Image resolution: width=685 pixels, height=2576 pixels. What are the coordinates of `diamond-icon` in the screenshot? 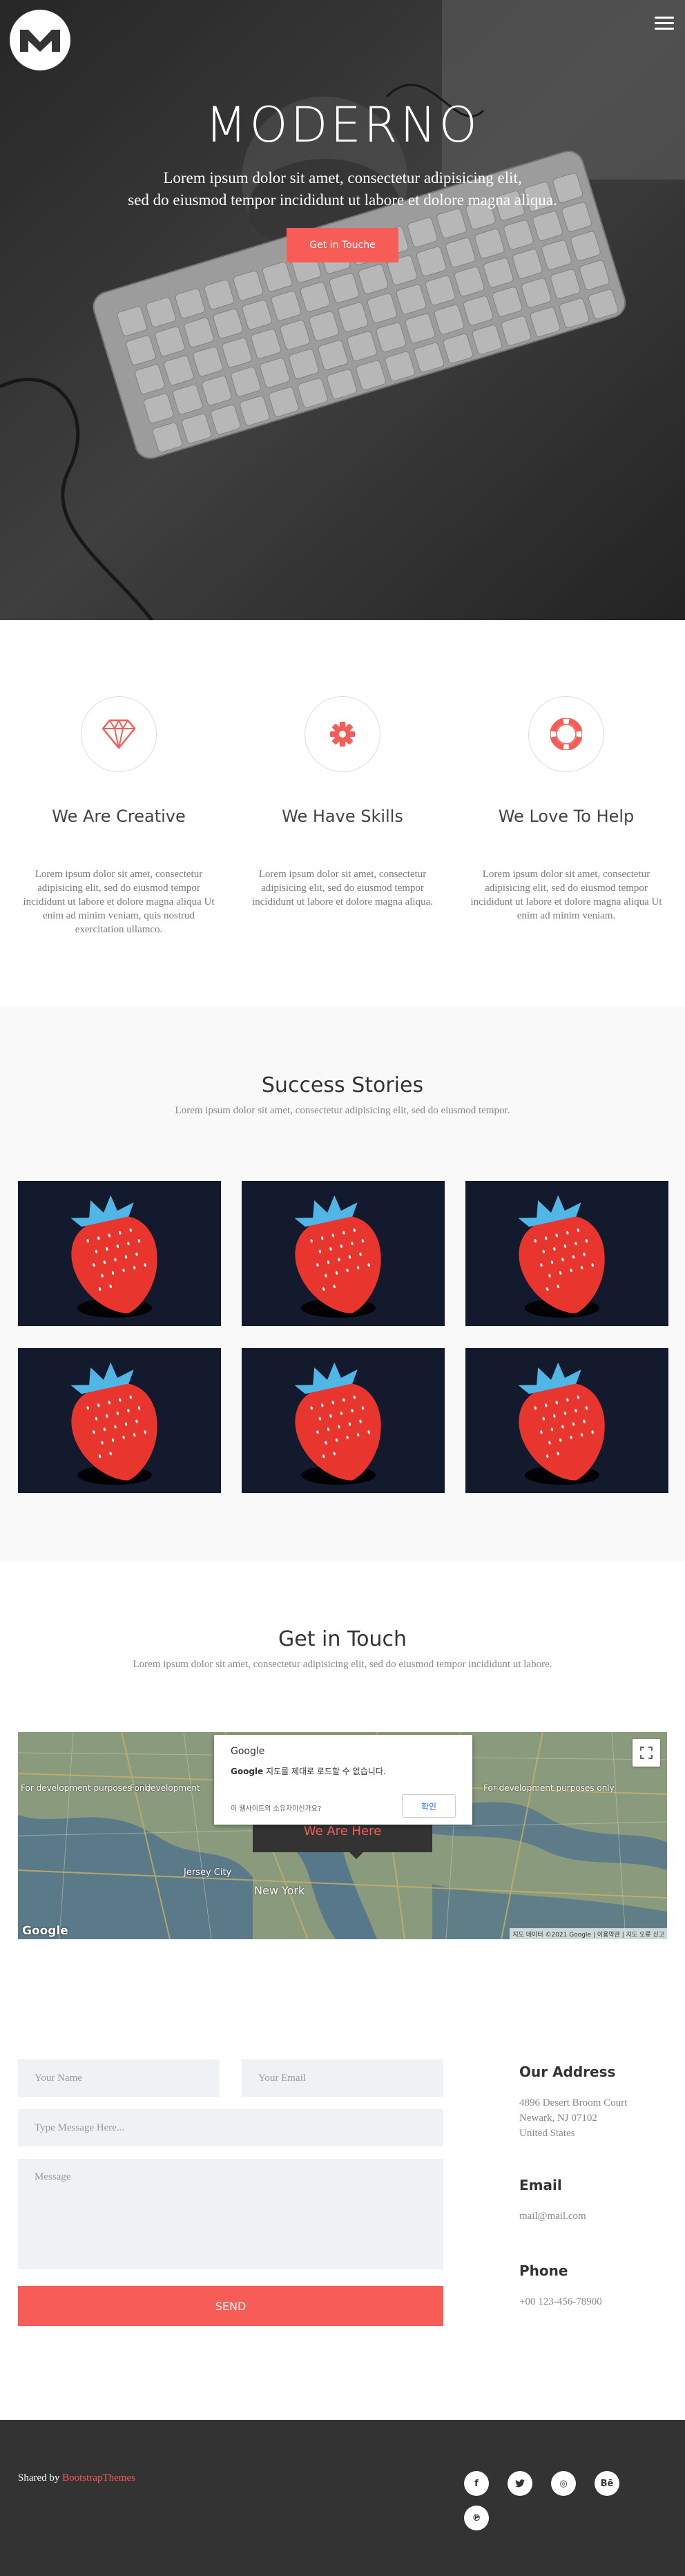 It's located at (119, 734).